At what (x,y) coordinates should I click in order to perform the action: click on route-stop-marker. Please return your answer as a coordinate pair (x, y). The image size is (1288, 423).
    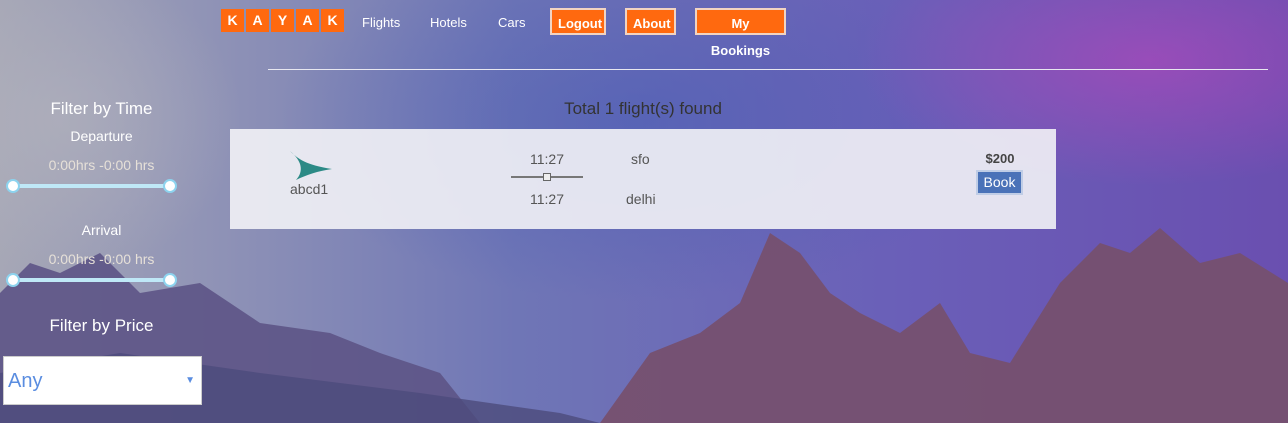
    Looking at the image, I should click on (547, 177).